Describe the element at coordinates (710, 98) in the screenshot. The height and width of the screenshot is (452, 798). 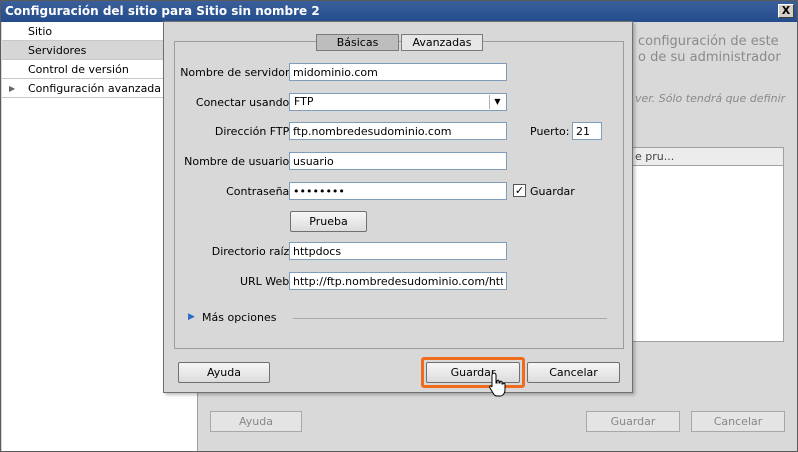
I see `background-info-italic: ver. Sólo tendrá que definir` at that location.